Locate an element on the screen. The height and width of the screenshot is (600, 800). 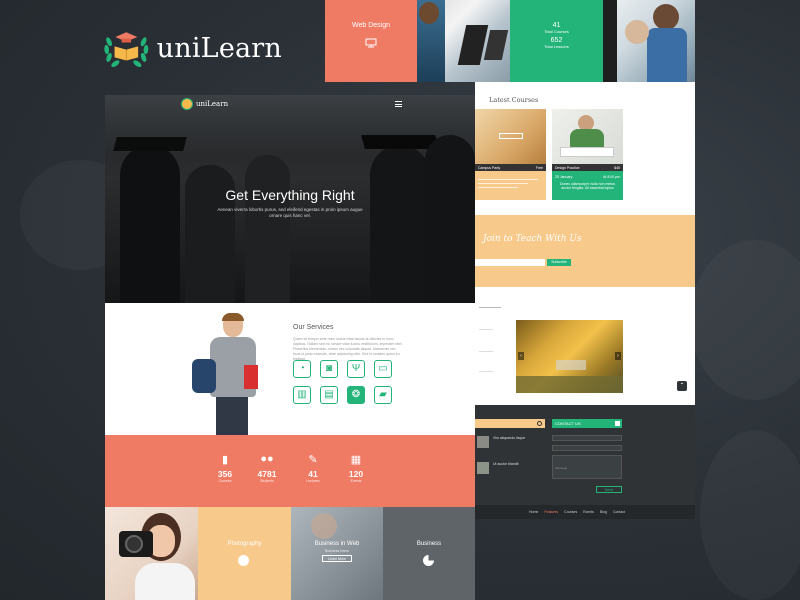
category-business-web-sub: Business lorem is located at coordinates (337, 551).